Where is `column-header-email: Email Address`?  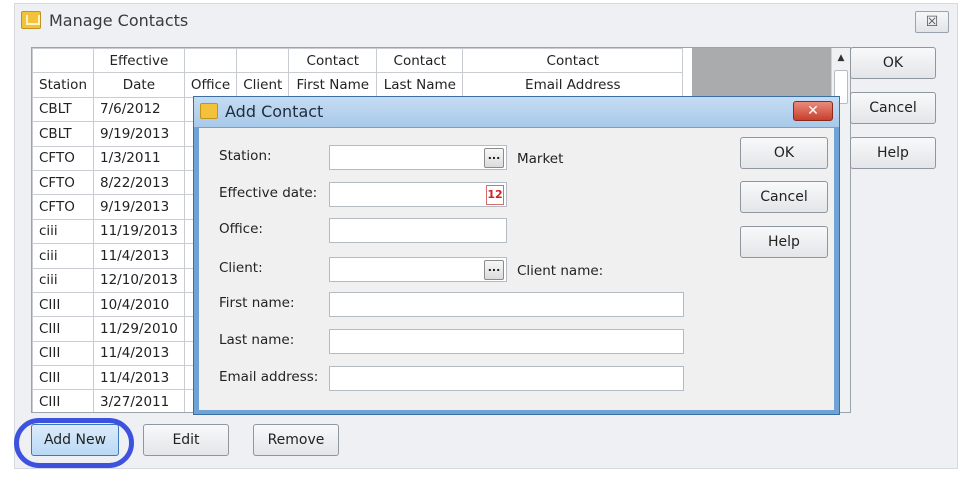
column-header-email: Email Address is located at coordinates (573, 85).